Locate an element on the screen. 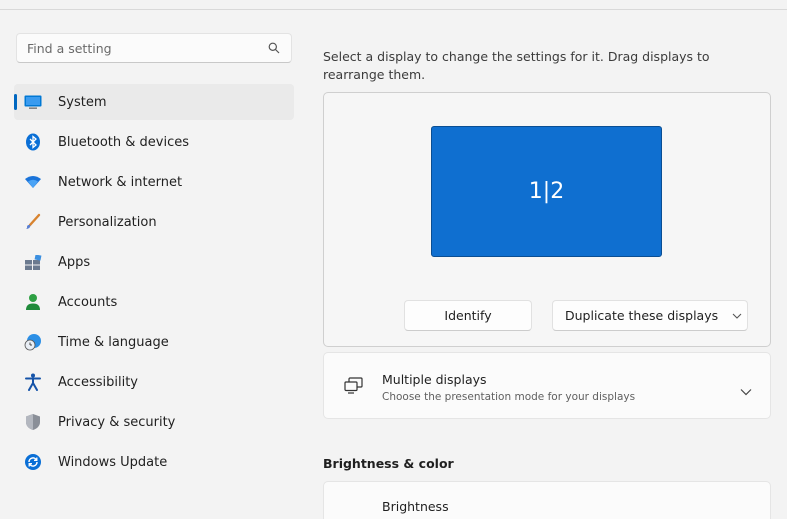 The width and height of the screenshot is (787, 519). identify-button: Identify is located at coordinates (468, 315).